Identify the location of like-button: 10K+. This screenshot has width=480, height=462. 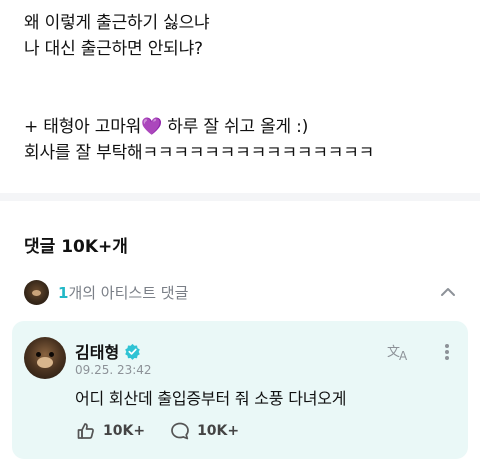
(110, 431).